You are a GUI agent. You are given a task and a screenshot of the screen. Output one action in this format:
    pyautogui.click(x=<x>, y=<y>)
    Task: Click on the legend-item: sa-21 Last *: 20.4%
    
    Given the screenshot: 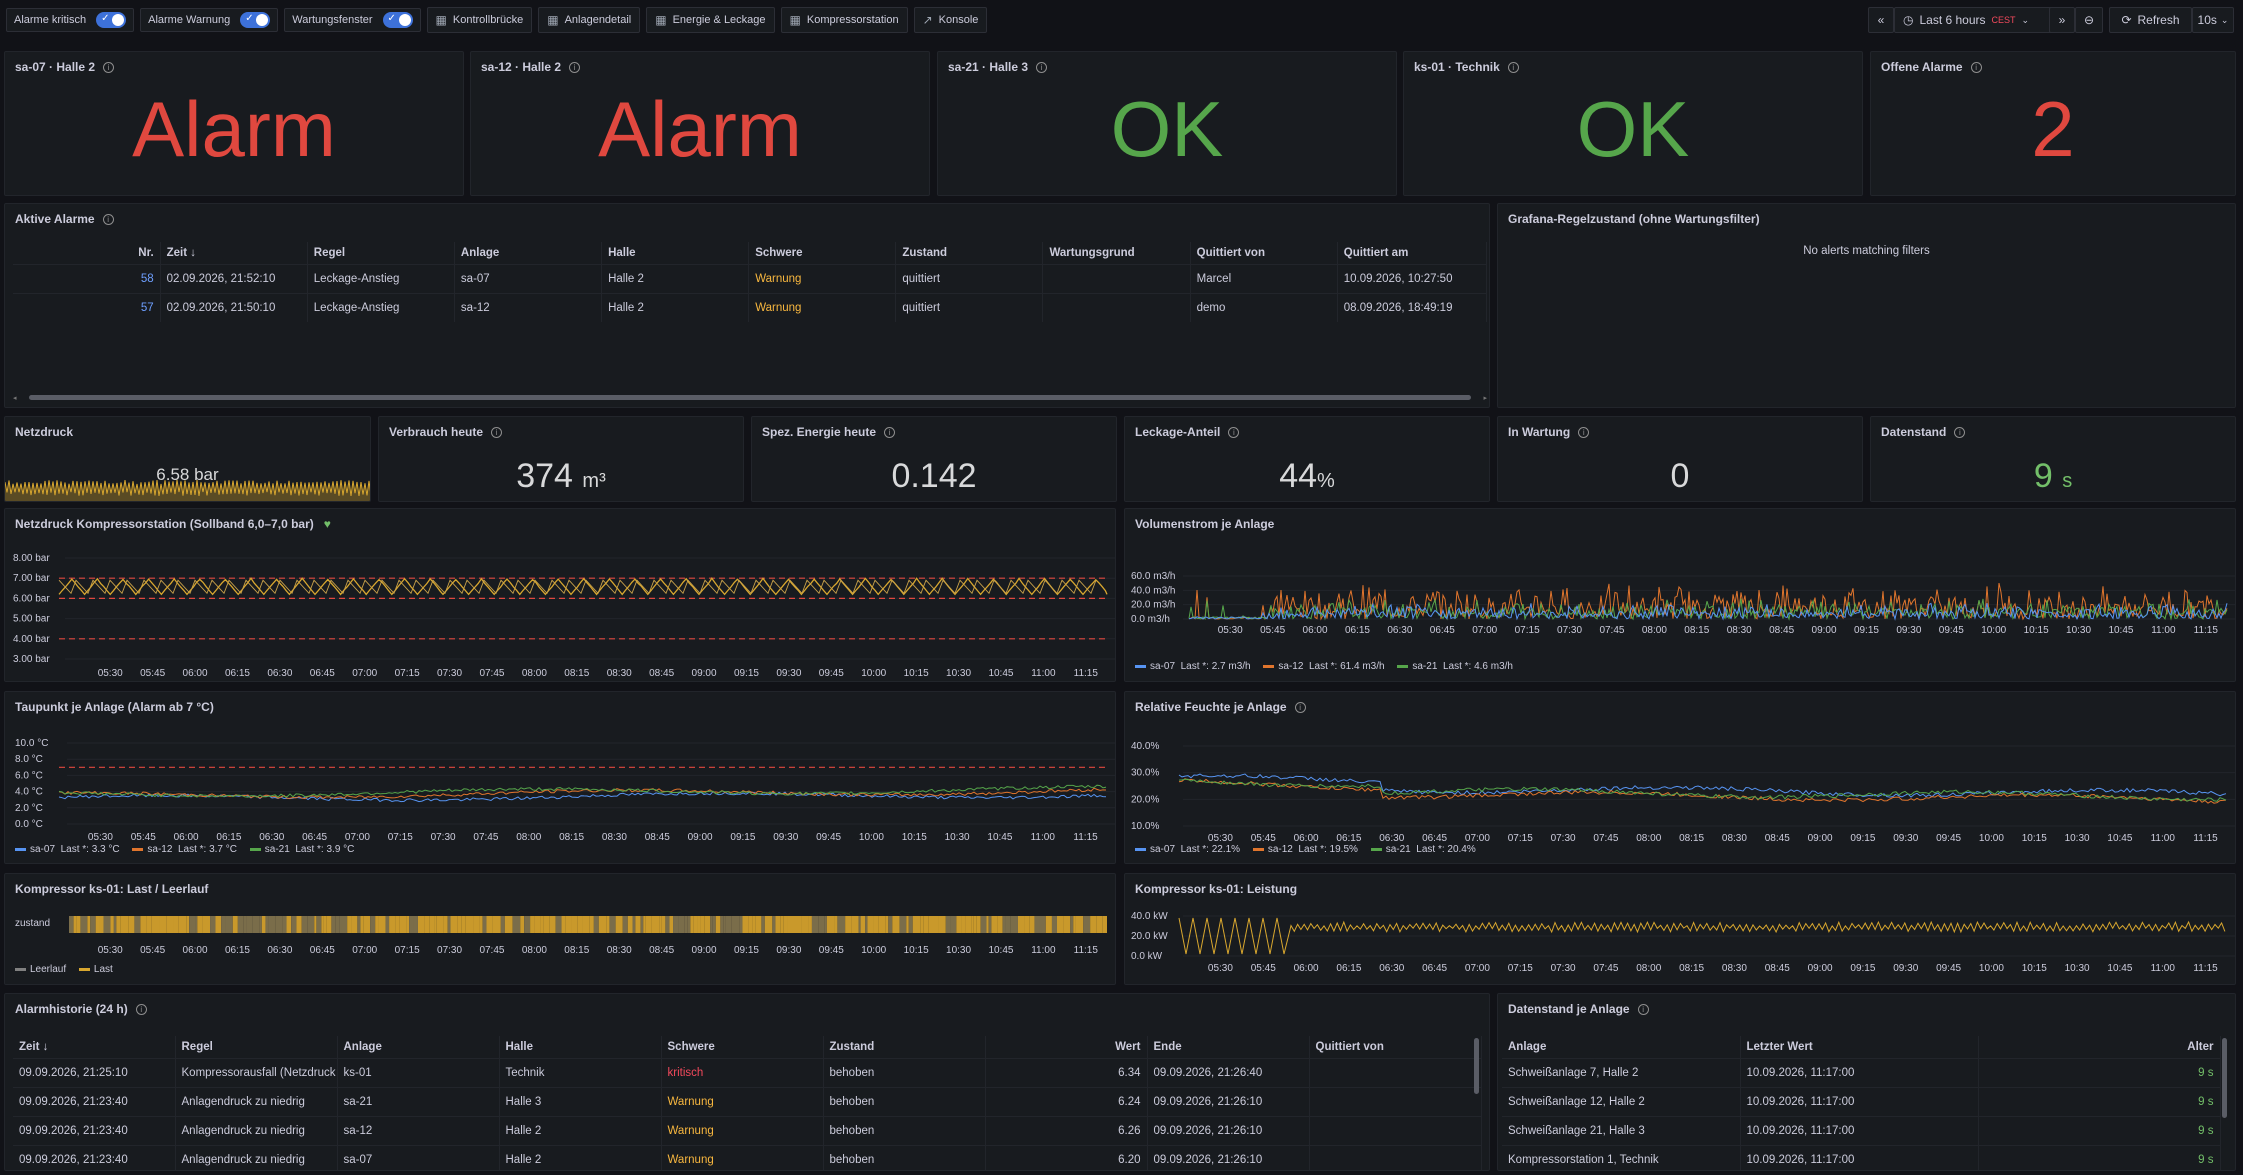 What is the action you would take?
    pyautogui.click(x=1423, y=849)
    